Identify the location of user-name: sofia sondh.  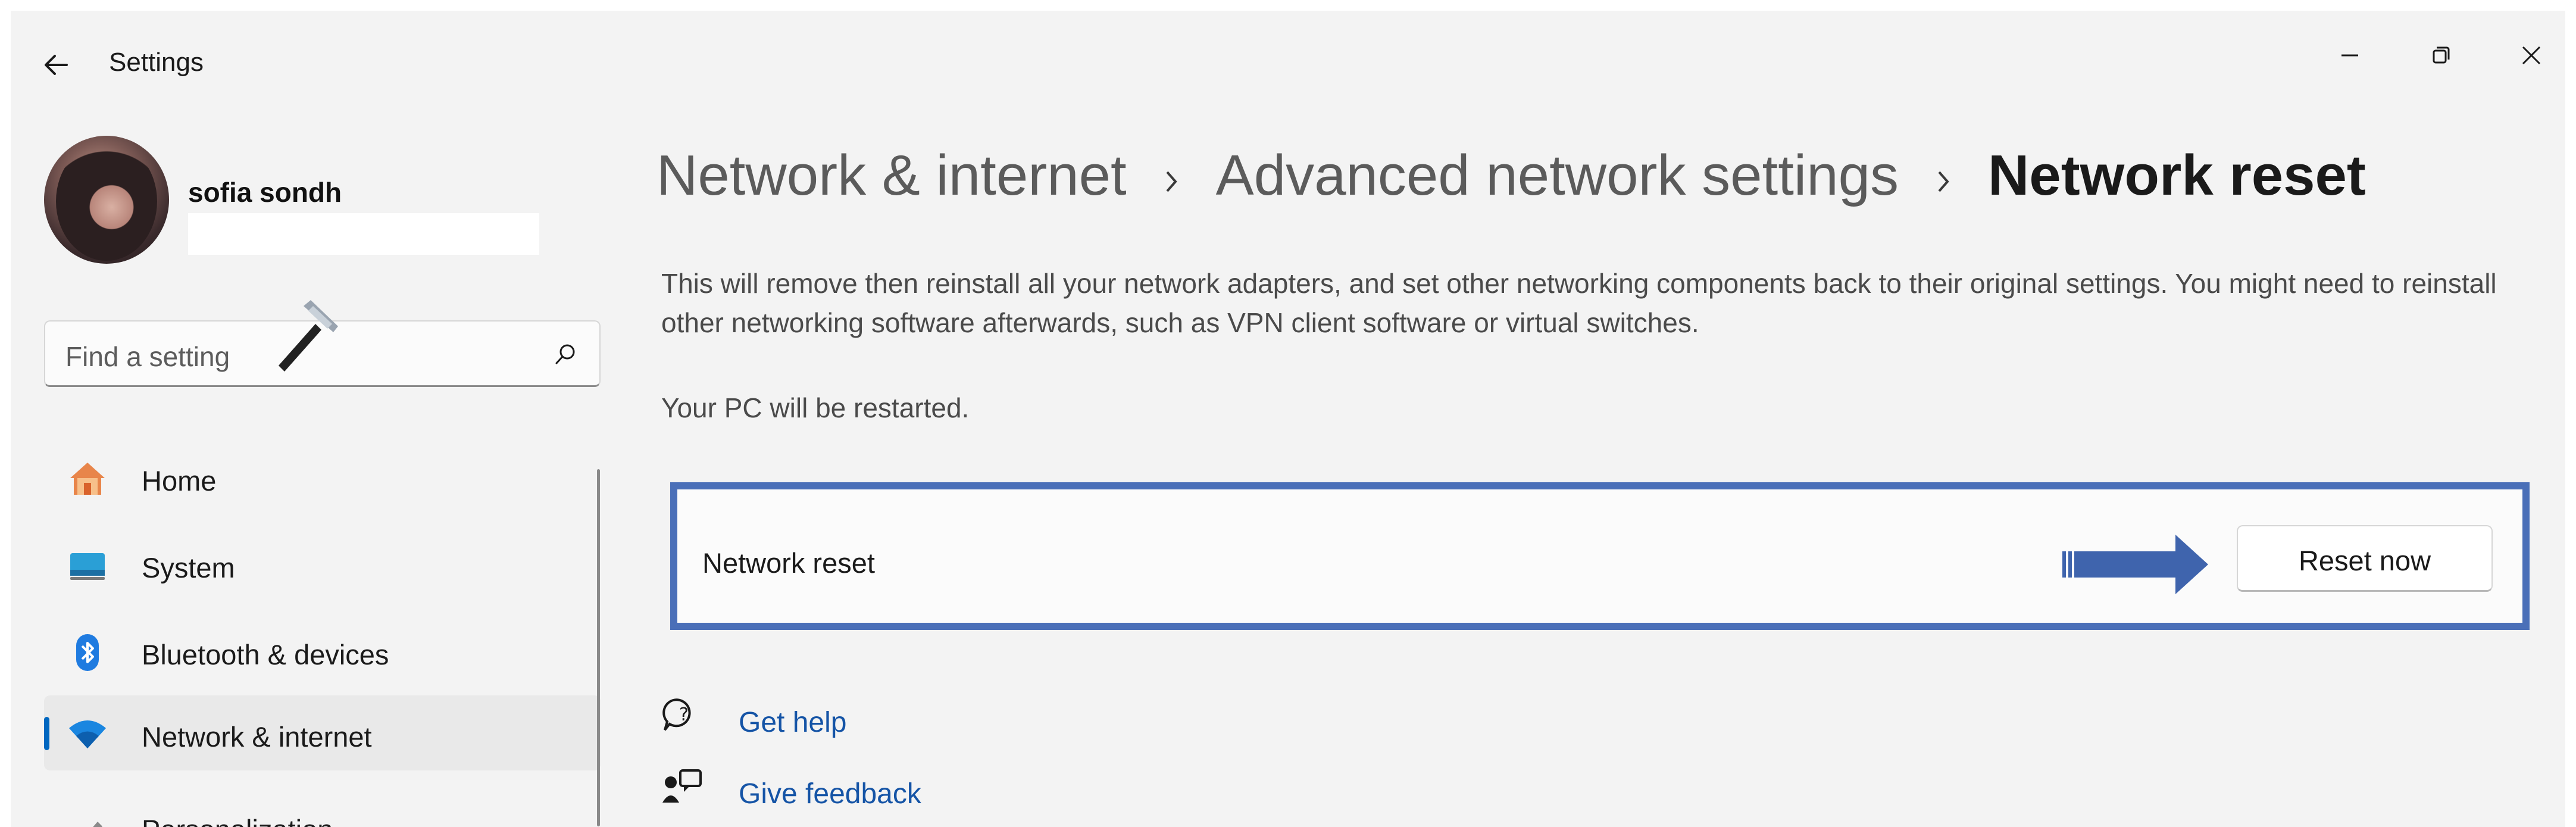
(265, 192).